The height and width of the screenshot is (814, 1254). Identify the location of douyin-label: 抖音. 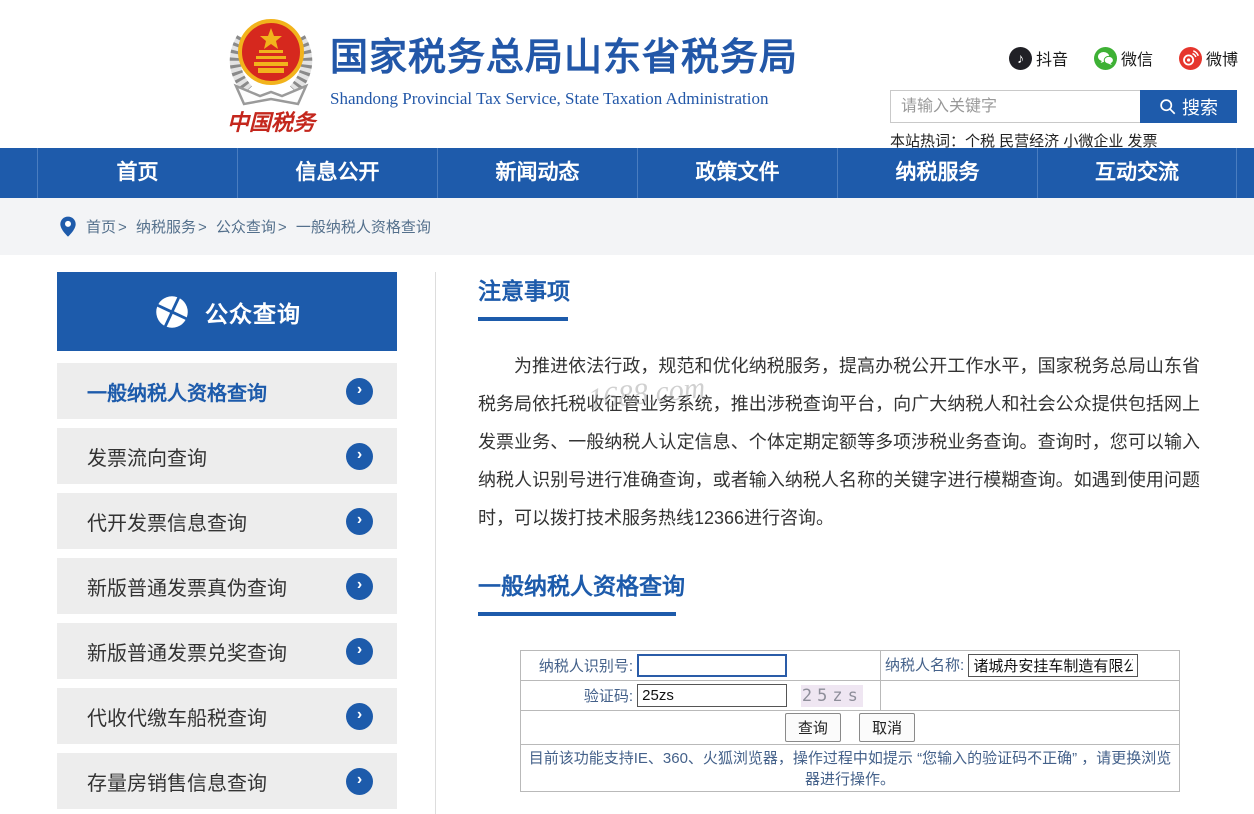
(1051, 60).